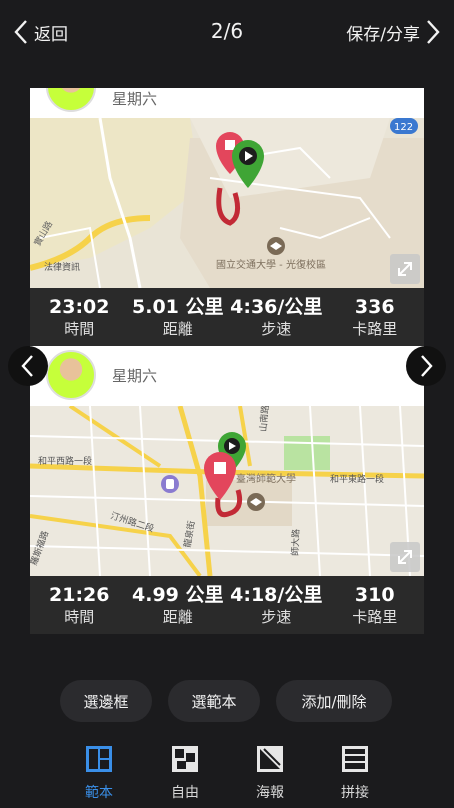  Describe the element at coordinates (383, 34) in the screenshot. I see `save-share-label: 保存/分享` at that location.